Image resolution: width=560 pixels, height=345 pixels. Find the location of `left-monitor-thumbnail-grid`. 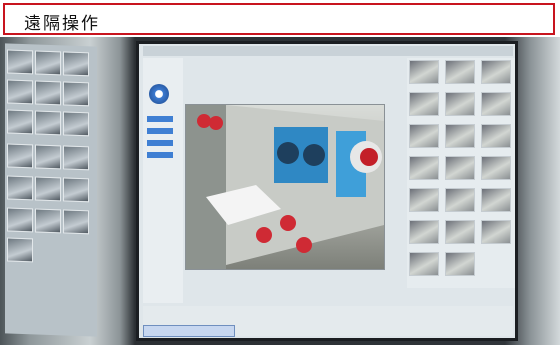

left-monitor-thumbnail-grid is located at coordinates (51, 190).